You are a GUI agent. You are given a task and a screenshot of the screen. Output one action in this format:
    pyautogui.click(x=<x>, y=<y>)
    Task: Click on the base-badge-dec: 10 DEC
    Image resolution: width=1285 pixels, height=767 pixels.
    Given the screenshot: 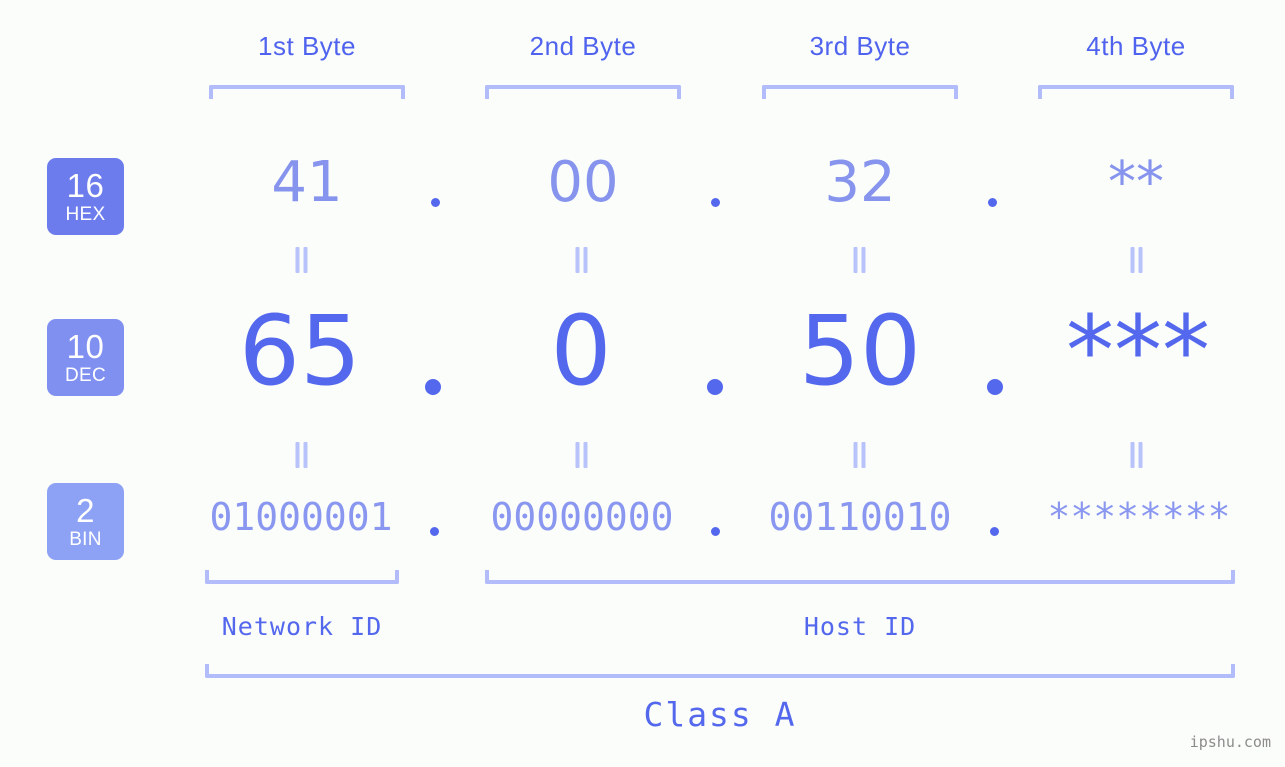 What is the action you would take?
    pyautogui.click(x=85, y=357)
    